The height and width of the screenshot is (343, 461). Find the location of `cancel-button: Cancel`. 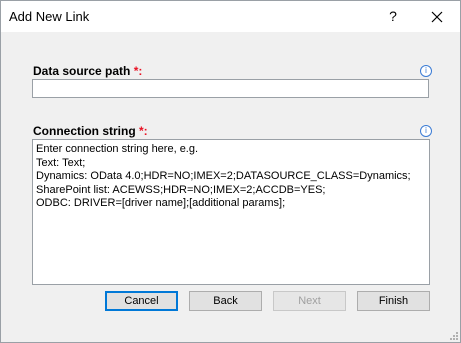

cancel-button: Cancel is located at coordinates (141, 301).